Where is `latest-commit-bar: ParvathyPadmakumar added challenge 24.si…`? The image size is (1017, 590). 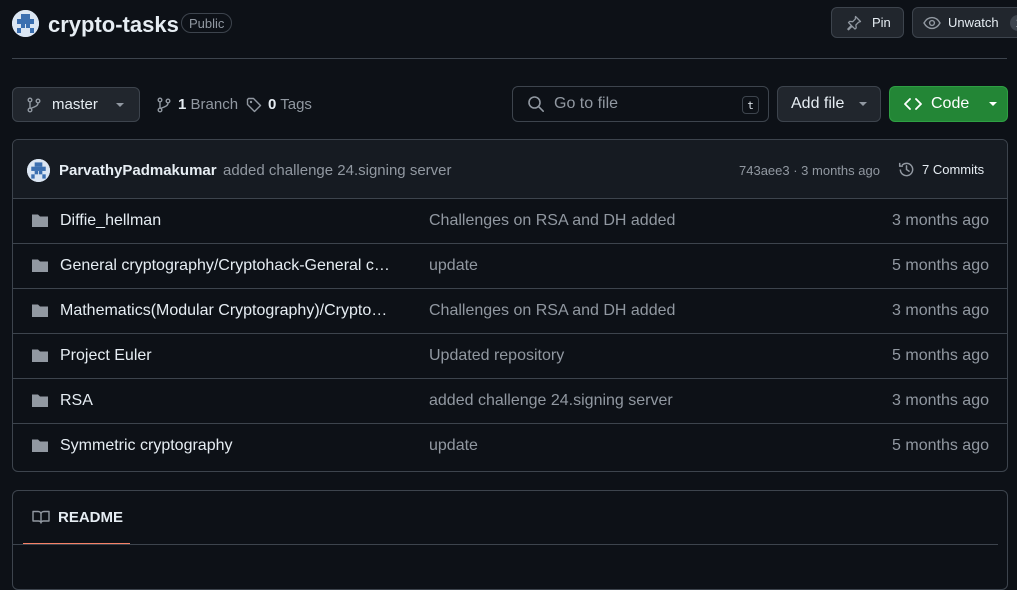
latest-commit-bar: ParvathyPadmakumar added challenge 24.si… is located at coordinates (510, 169).